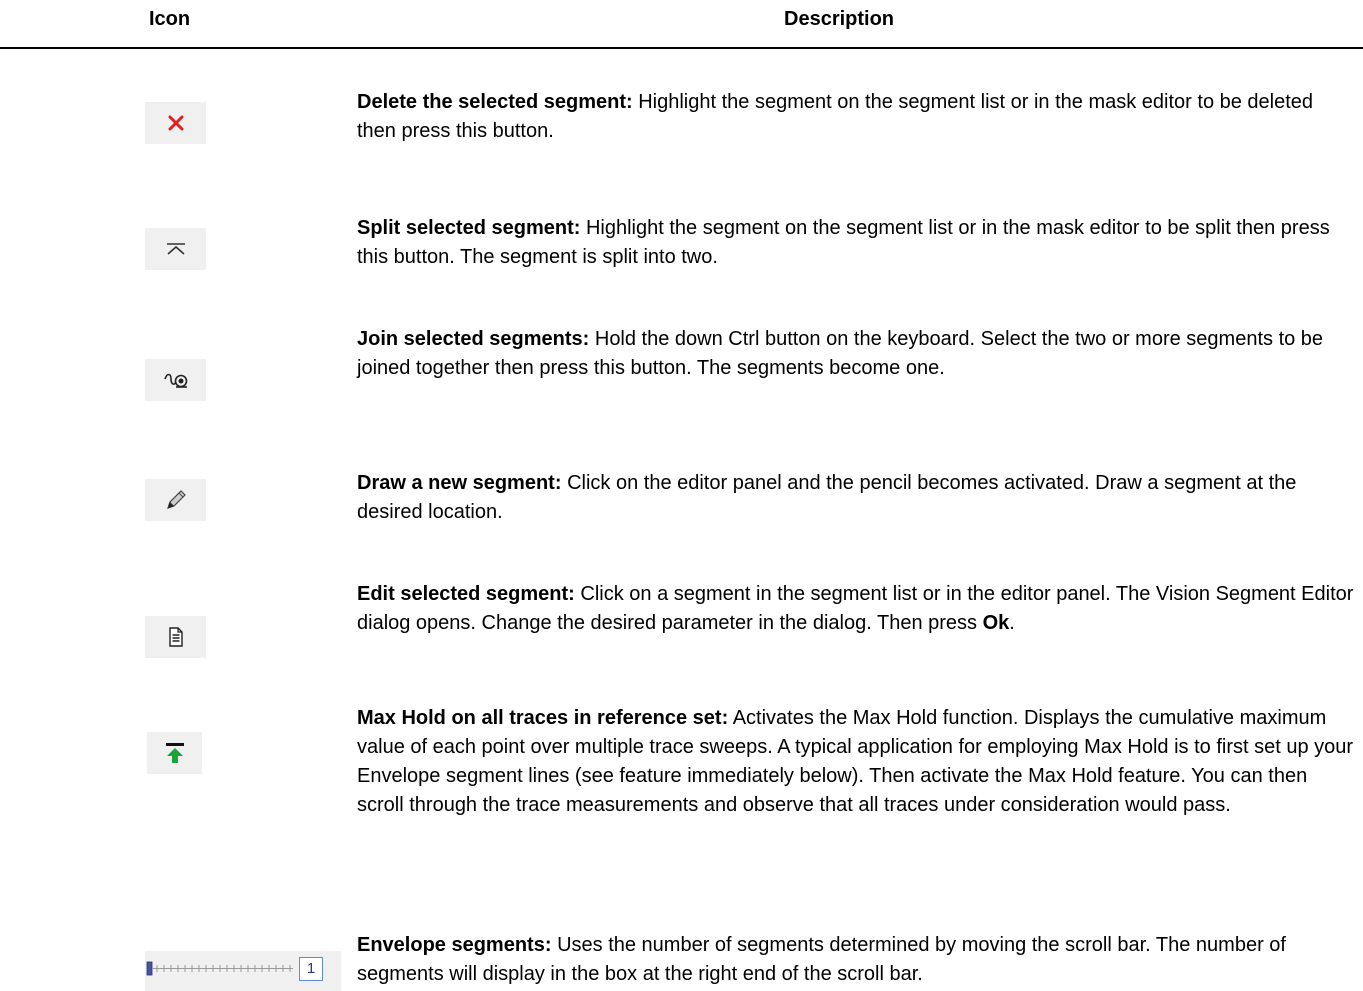 The image size is (1363, 991). Describe the element at coordinates (1012, 623) in the screenshot. I see `row-text-end: .` at that location.